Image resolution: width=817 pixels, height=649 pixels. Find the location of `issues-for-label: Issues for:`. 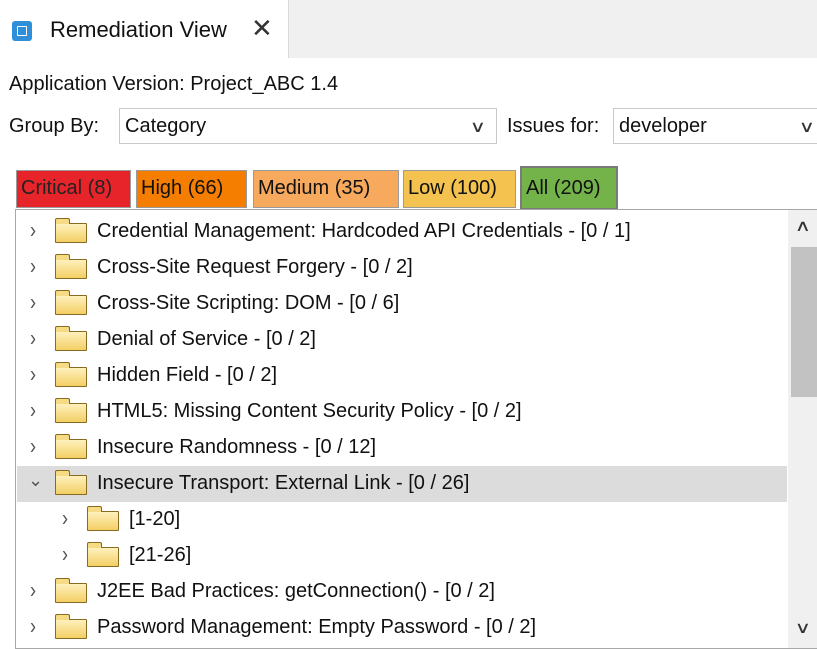

issues-for-label: Issues for: is located at coordinates (553, 126).